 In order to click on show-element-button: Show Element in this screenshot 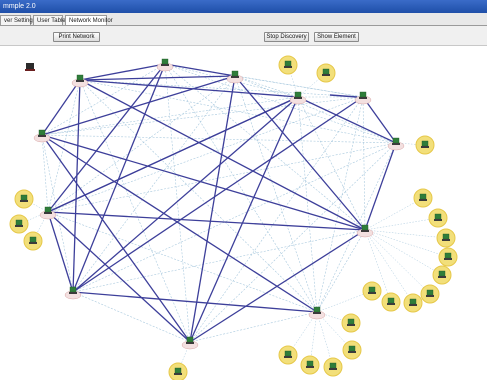, I will do `click(336, 37)`.